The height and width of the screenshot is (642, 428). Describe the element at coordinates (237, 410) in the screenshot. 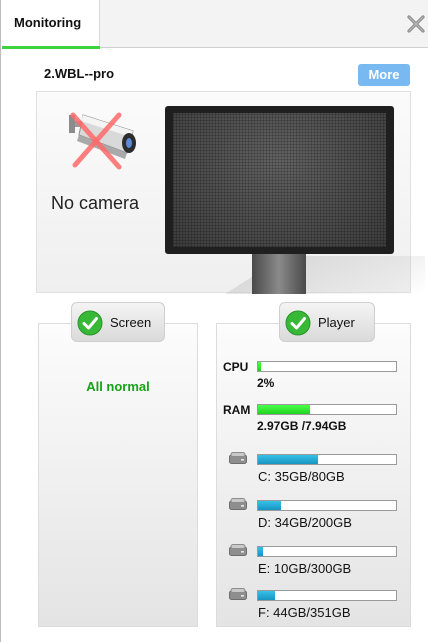

I see `ram-label: RAM` at that location.